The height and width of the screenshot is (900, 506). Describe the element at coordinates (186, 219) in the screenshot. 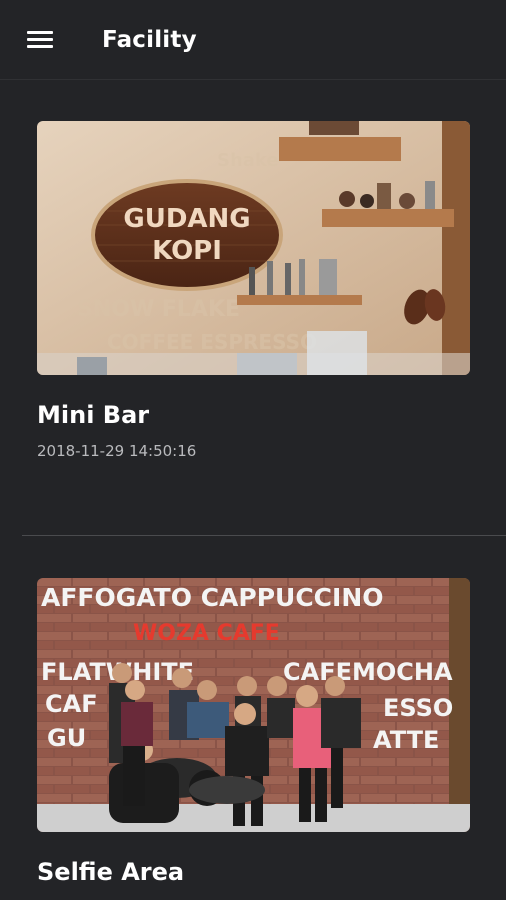

I see `sign-text-1: GUDANG` at that location.